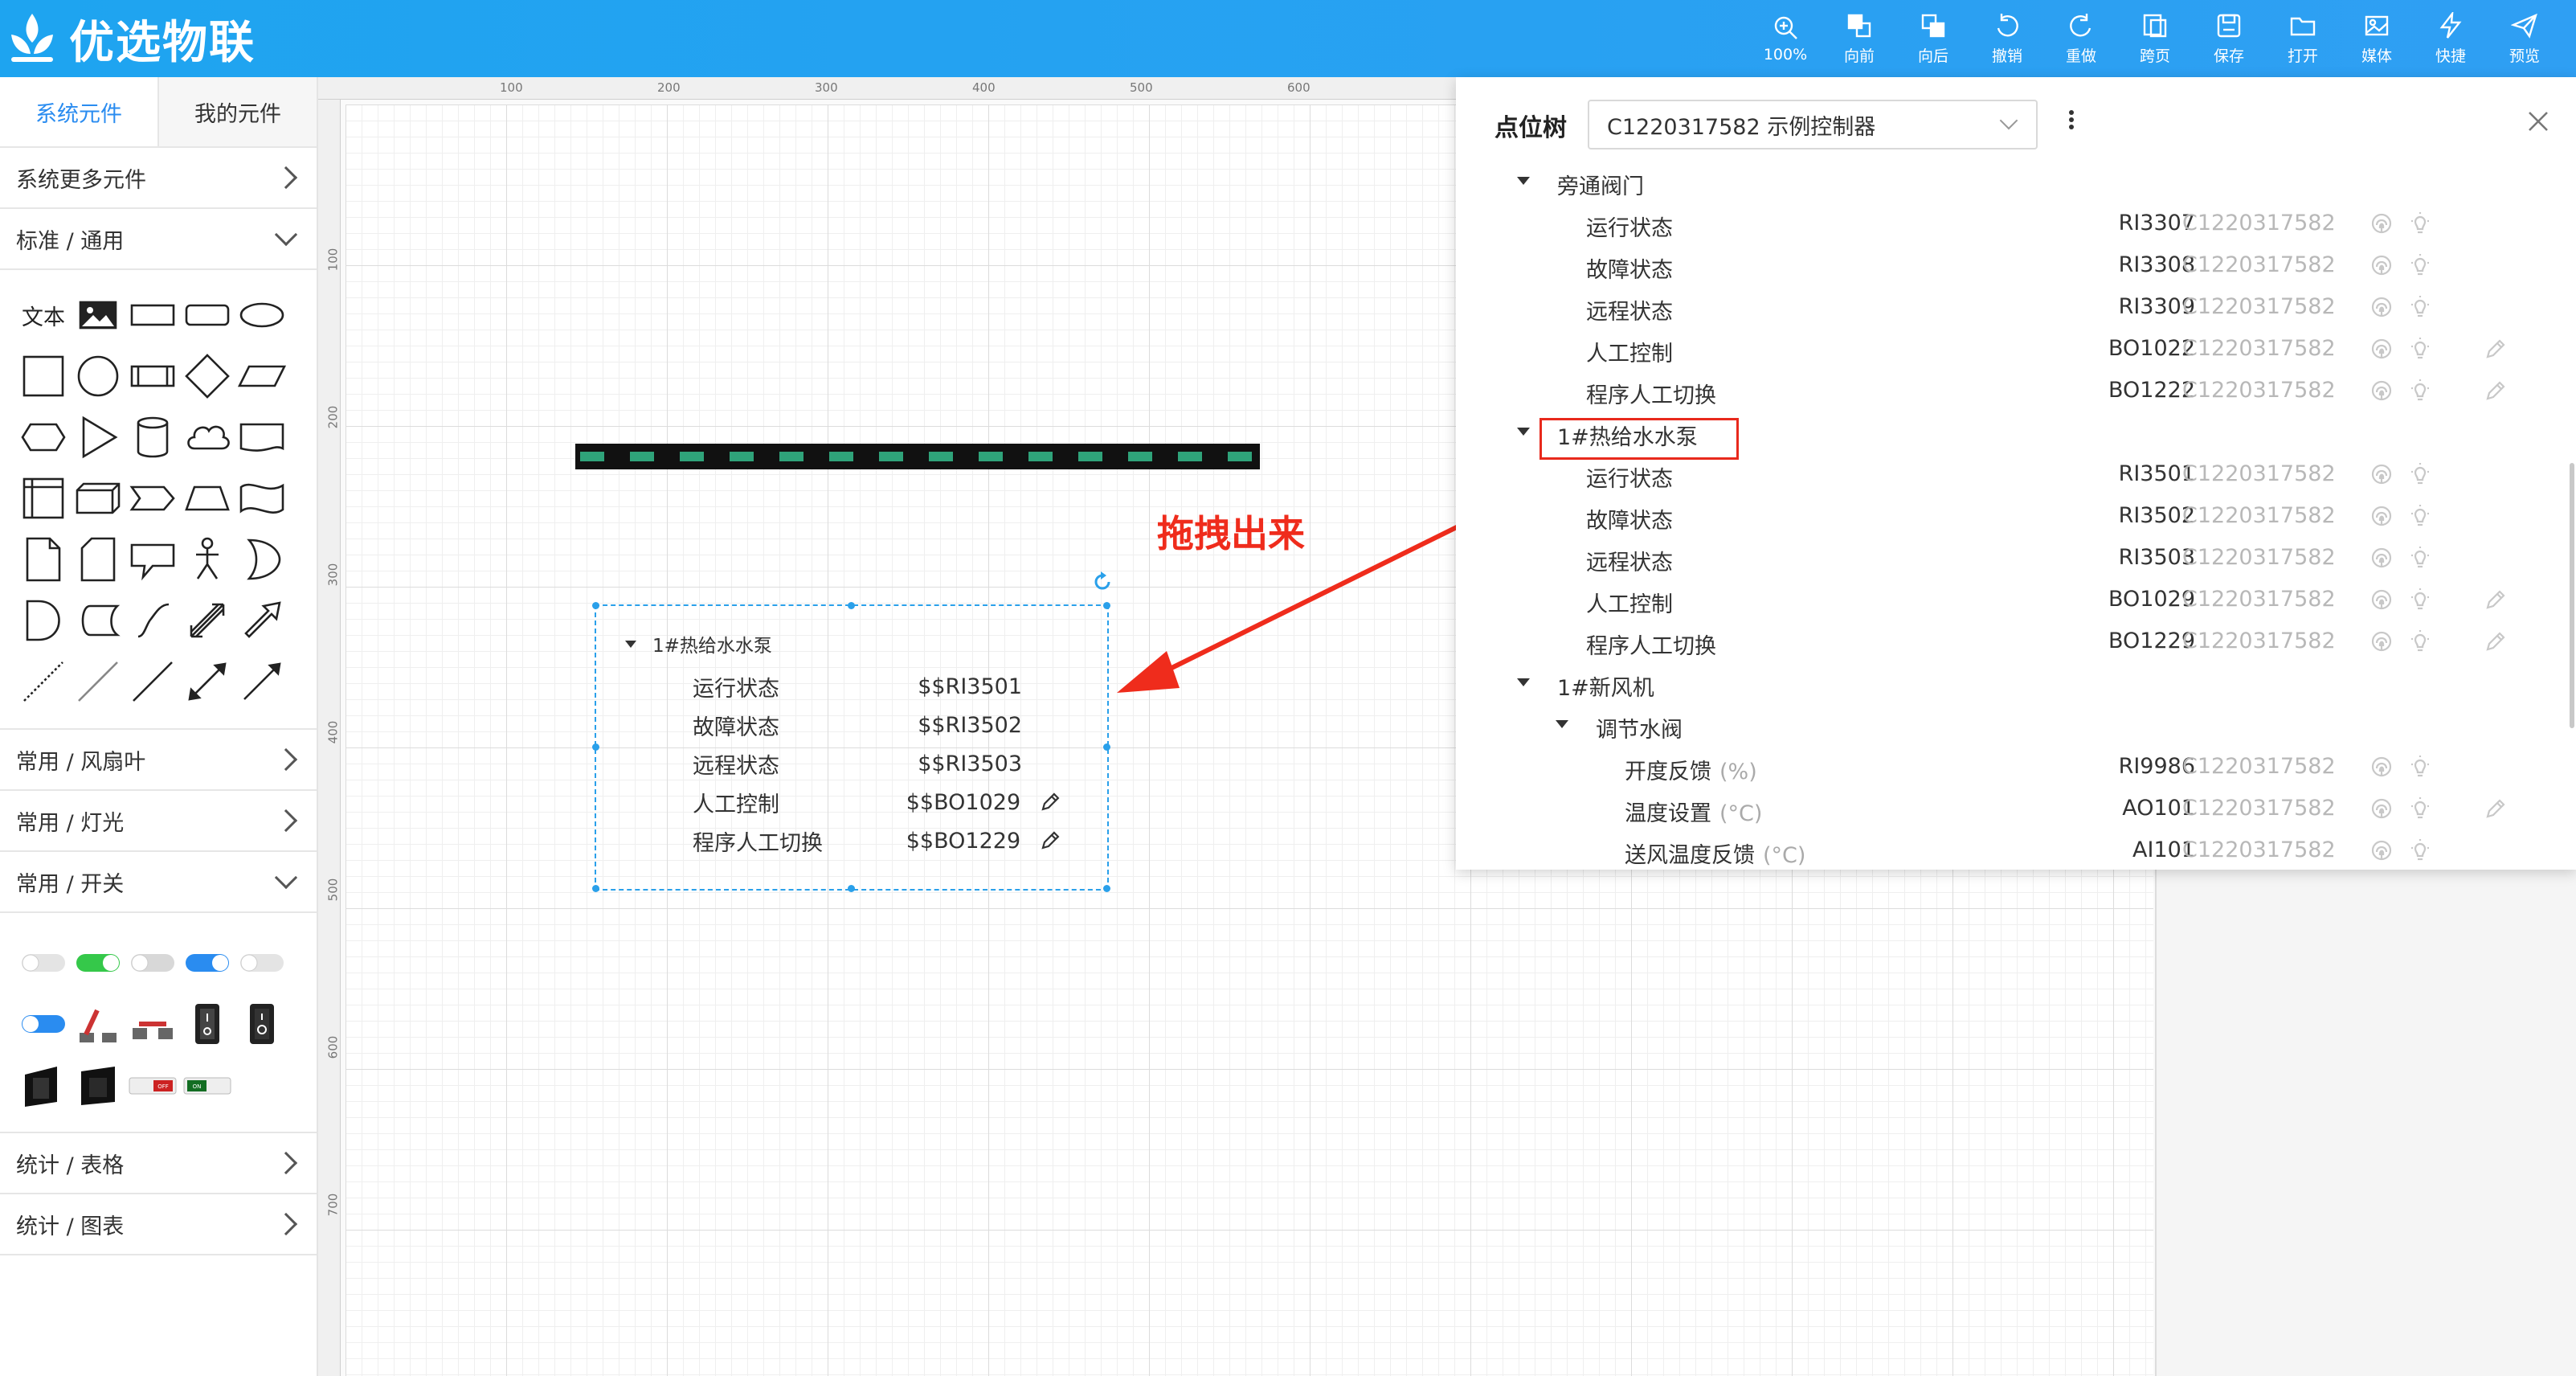 The width and height of the screenshot is (2576, 1376). Describe the element at coordinates (208, 315) in the screenshot. I see `rounded-rectangle-shape-icon` at that location.